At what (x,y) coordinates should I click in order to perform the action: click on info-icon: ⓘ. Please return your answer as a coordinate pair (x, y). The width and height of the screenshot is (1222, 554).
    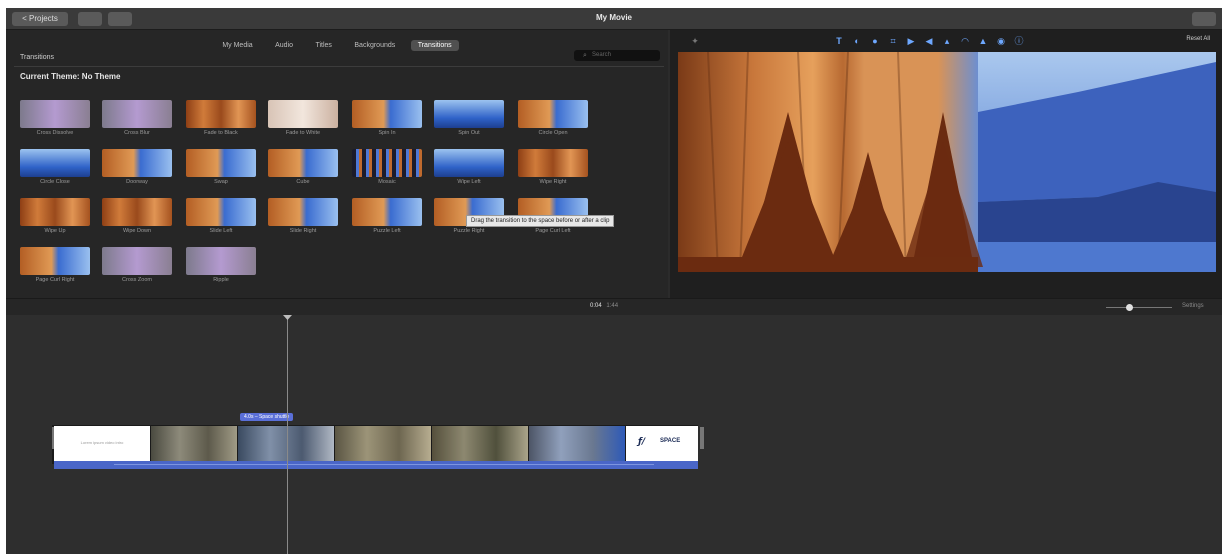
    Looking at the image, I should click on (1019, 41).